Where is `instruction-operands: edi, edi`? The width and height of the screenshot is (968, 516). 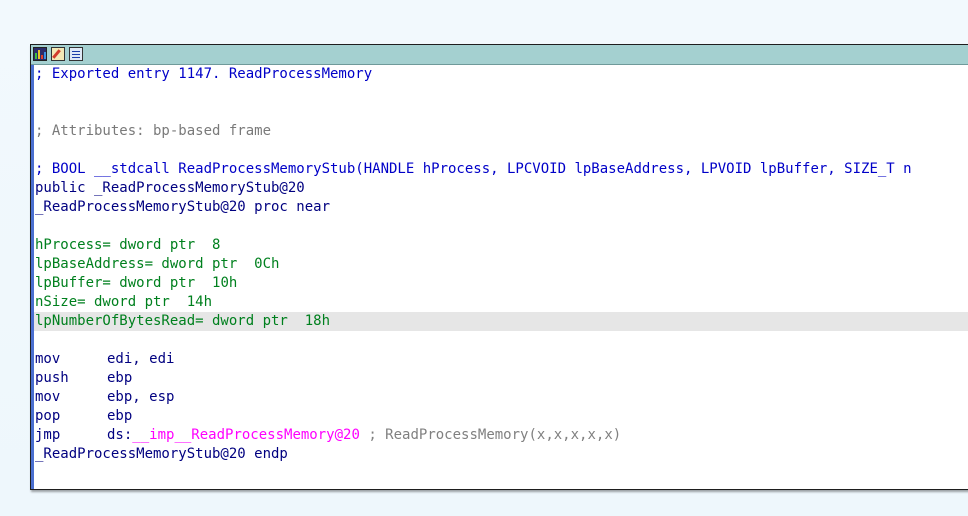
instruction-operands: edi, edi is located at coordinates (141, 359).